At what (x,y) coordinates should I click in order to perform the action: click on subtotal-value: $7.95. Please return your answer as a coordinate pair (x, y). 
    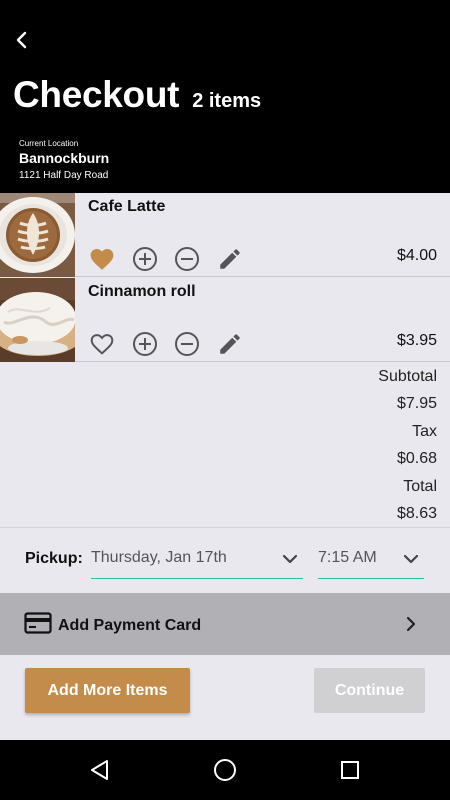
    Looking at the image, I should click on (416, 403).